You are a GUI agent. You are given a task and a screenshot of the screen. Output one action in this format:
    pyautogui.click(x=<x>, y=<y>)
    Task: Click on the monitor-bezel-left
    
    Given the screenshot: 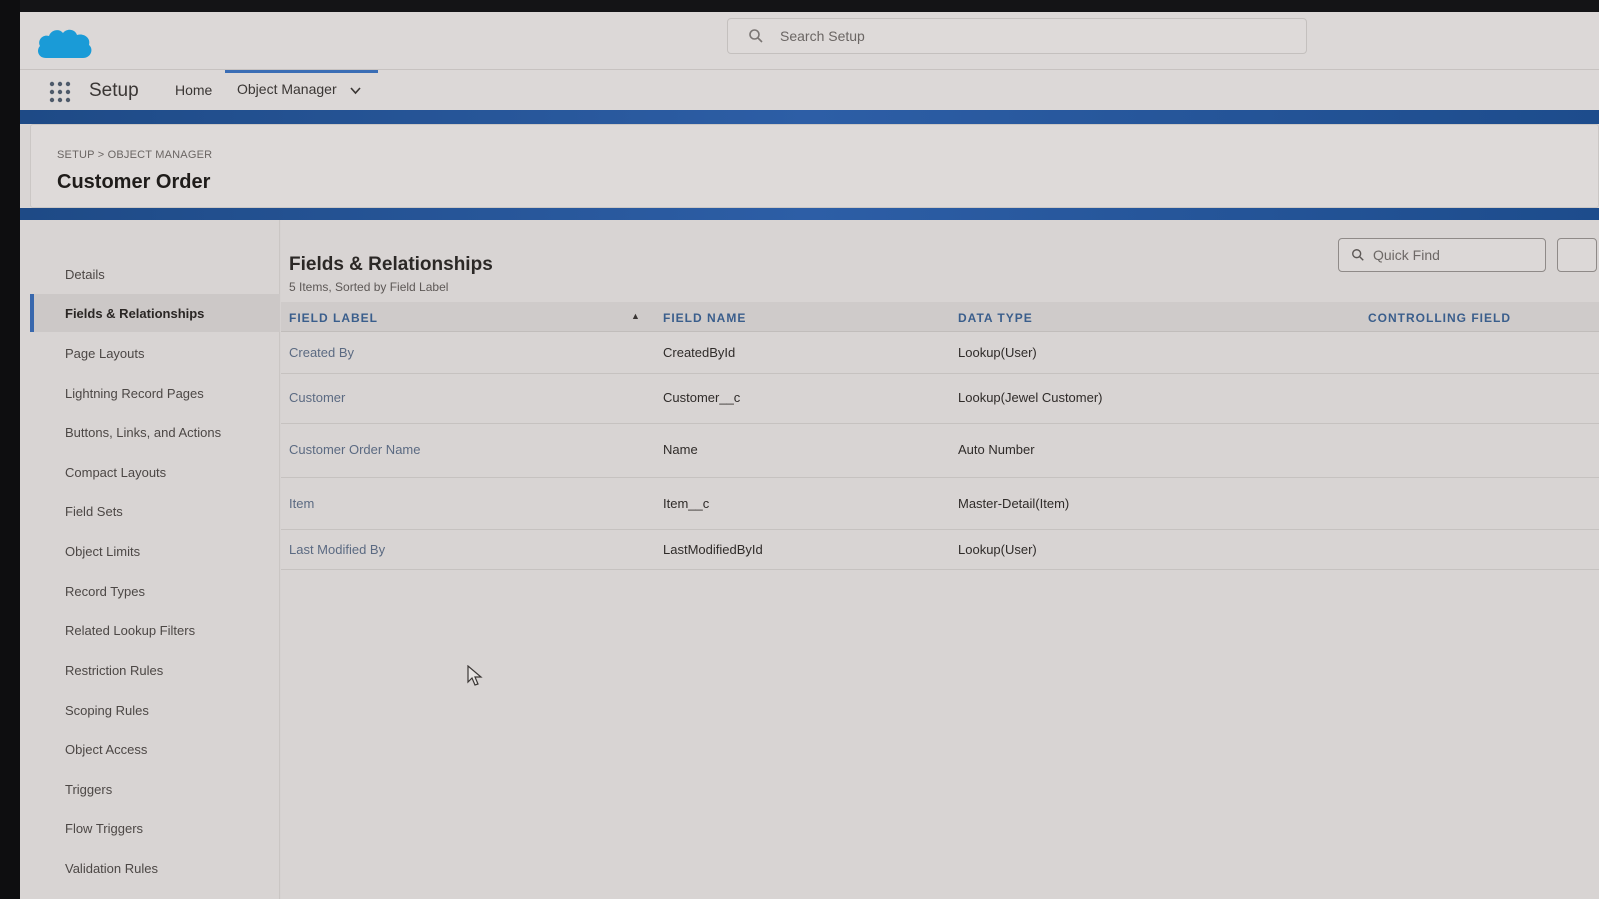 What is the action you would take?
    pyautogui.click(x=10, y=449)
    